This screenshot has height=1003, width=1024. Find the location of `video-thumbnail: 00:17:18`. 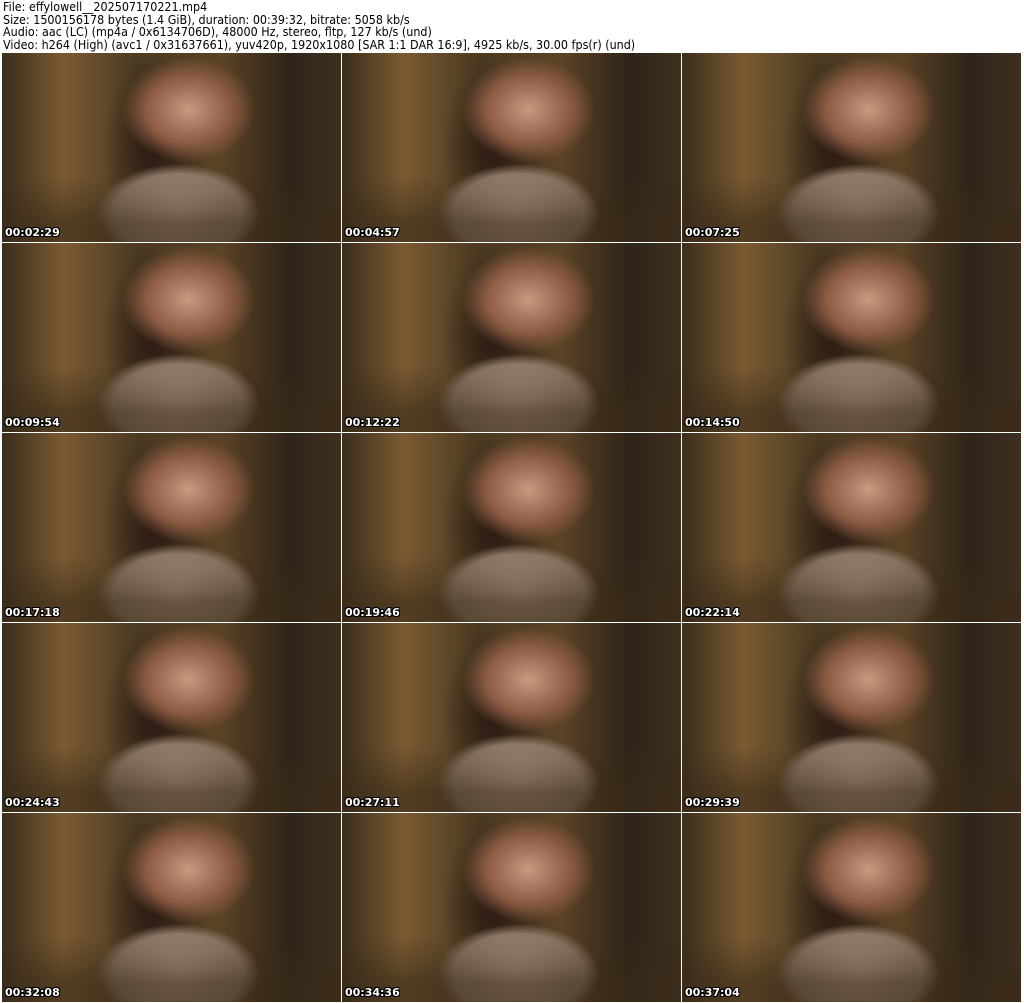

video-thumbnail: 00:17:18 is located at coordinates (171, 527).